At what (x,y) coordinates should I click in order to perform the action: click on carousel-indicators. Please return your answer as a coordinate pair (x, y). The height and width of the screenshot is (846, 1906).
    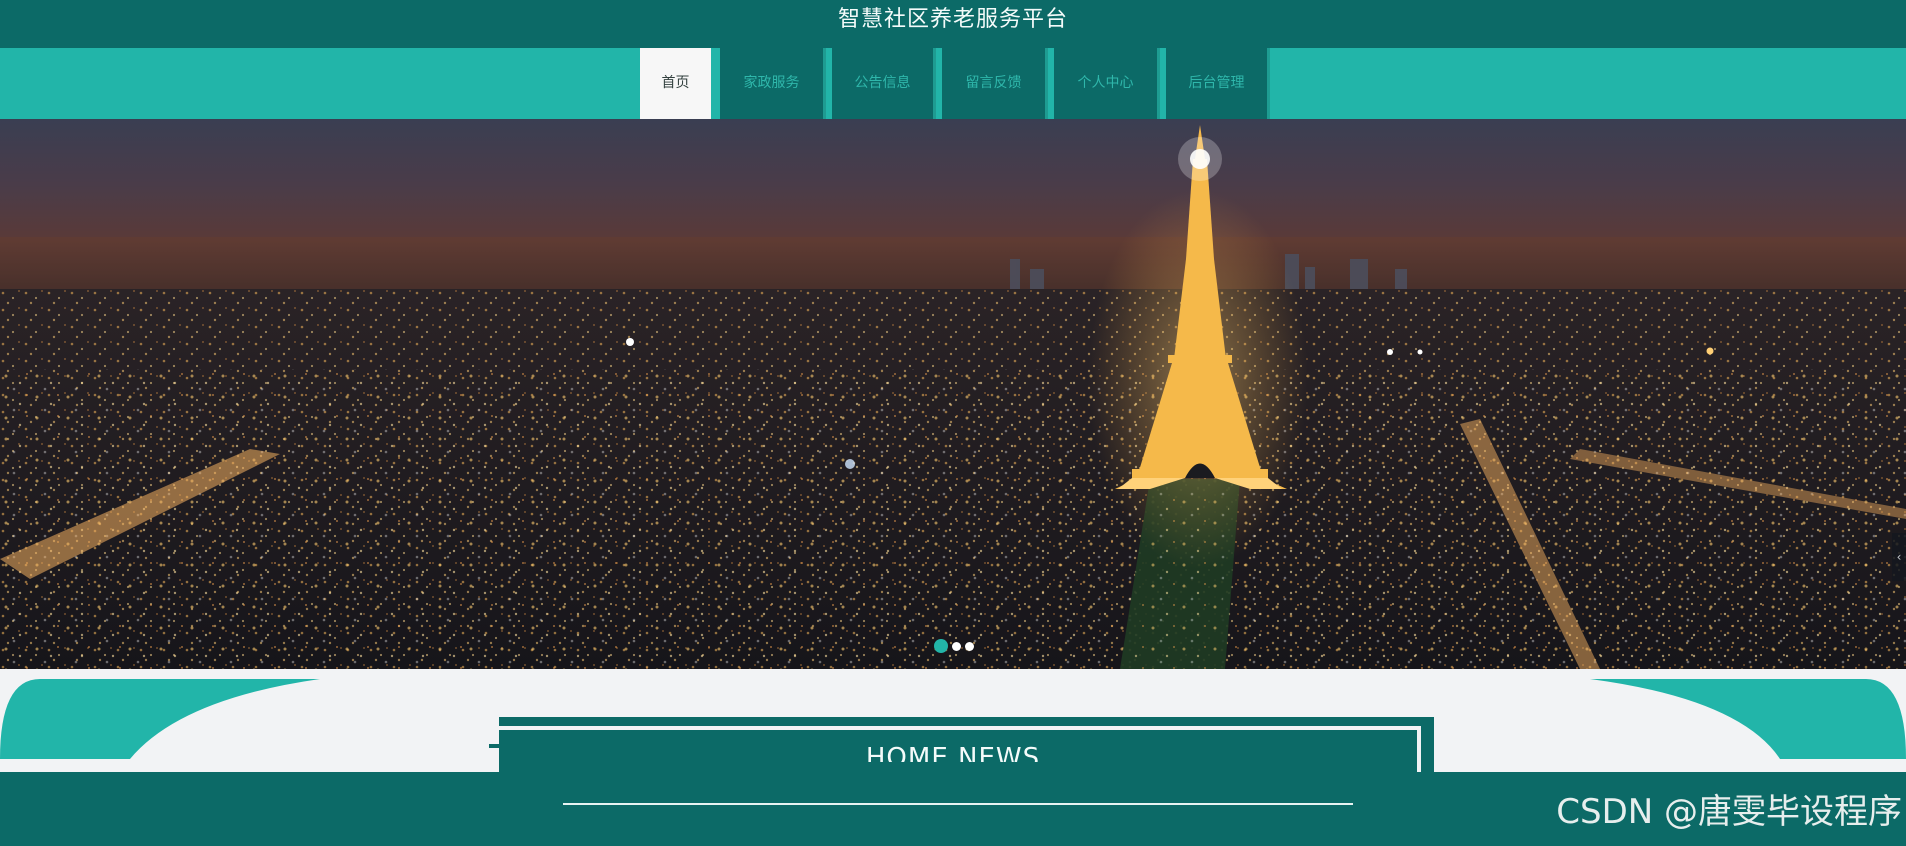
    Looking at the image, I should click on (954, 646).